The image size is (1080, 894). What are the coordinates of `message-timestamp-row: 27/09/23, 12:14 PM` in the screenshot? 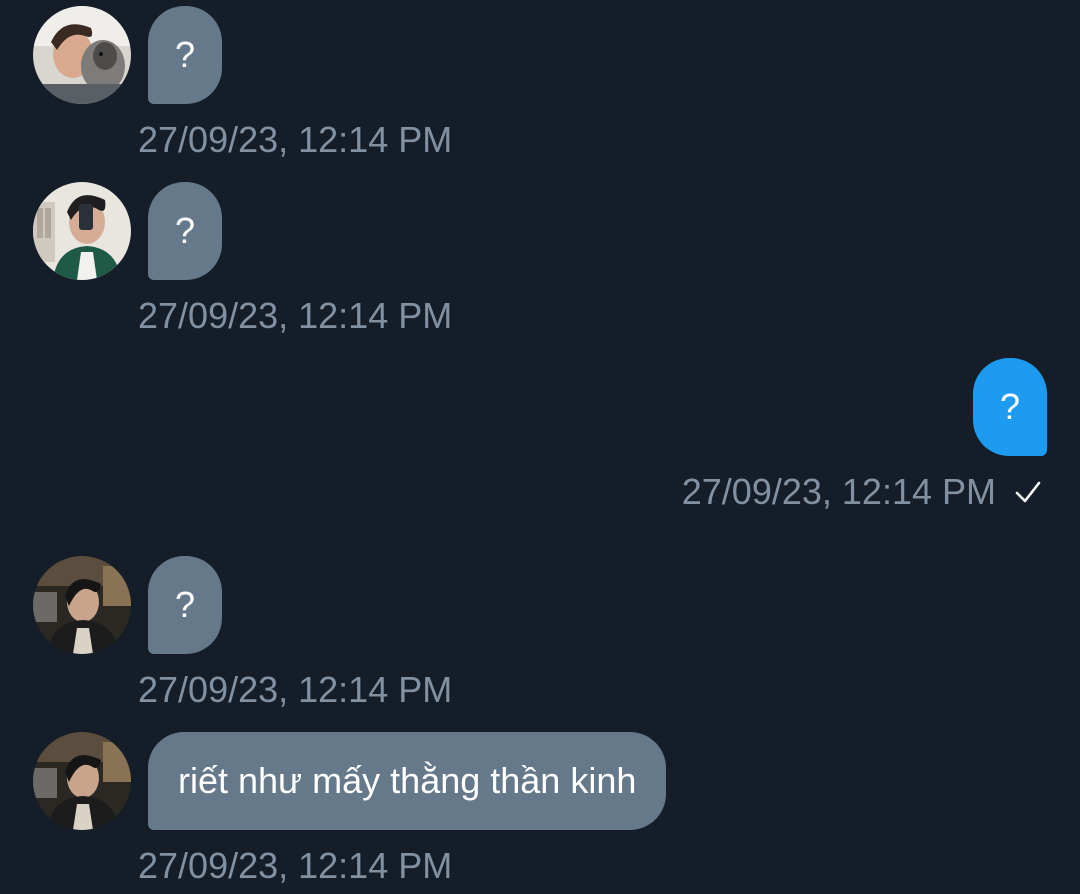 It's located at (862, 492).